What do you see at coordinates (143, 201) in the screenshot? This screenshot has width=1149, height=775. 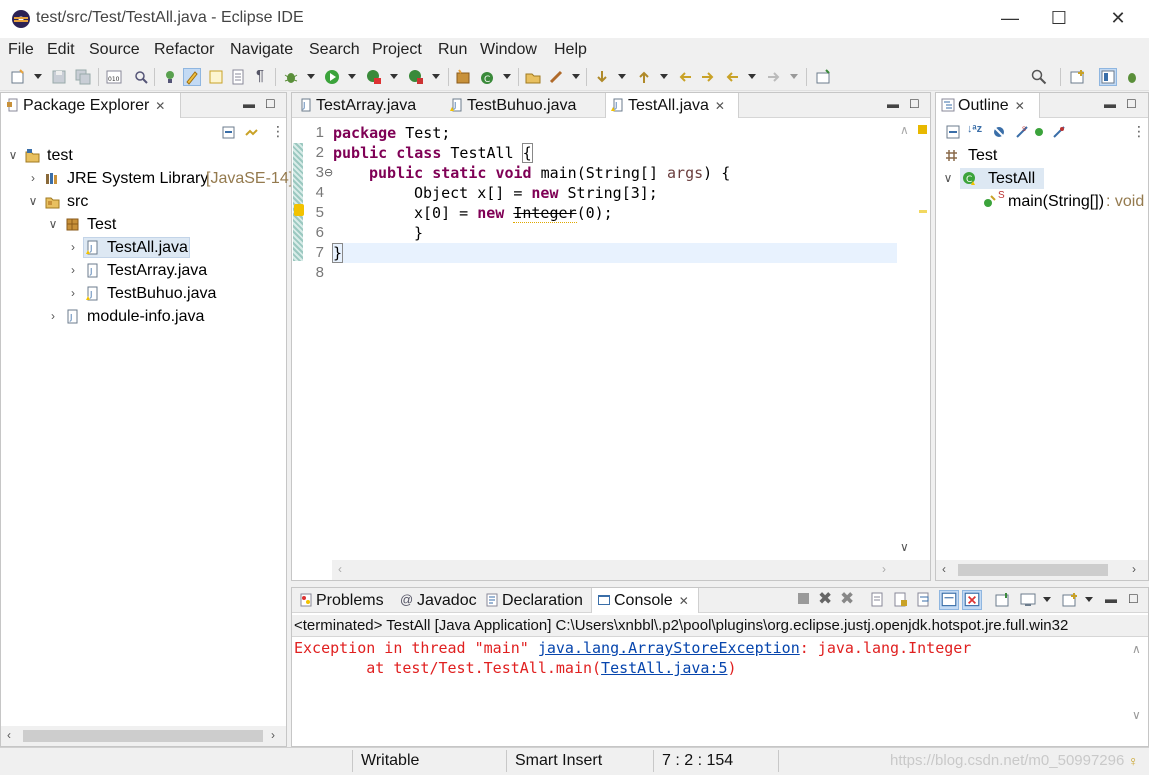 I see `tree-item-src: ∨ src` at bounding box center [143, 201].